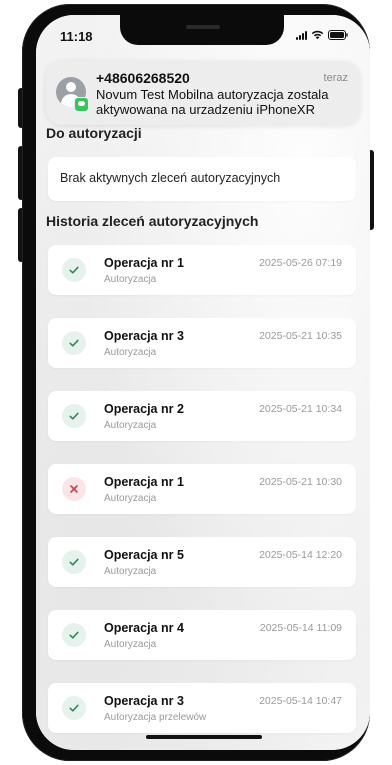  Describe the element at coordinates (144, 409) in the screenshot. I see `history-item-title: Operacja nr 2` at that location.